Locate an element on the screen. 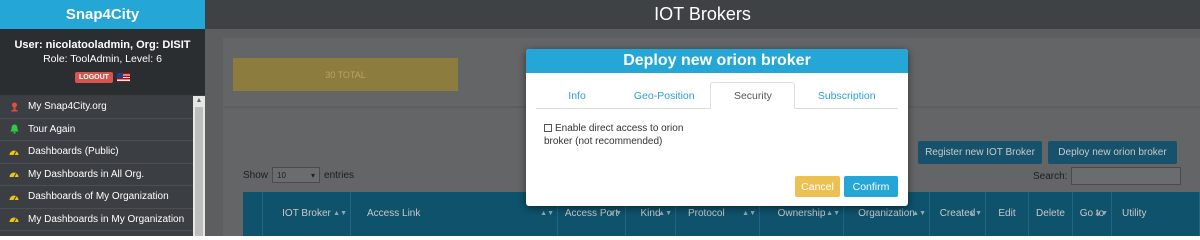 The width and height of the screenshot is (1200, 240). column-header-utility: Utility is located at coordinates (1156, 214).